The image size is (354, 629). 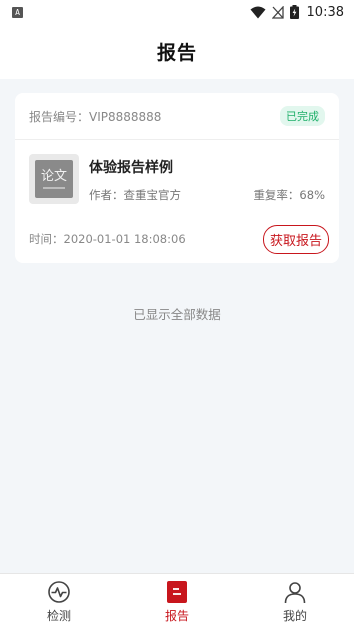 What do you see at coordinates (59, 592) in the screenshot?
I see `pulse-icon` at bounding box center [59, 592].